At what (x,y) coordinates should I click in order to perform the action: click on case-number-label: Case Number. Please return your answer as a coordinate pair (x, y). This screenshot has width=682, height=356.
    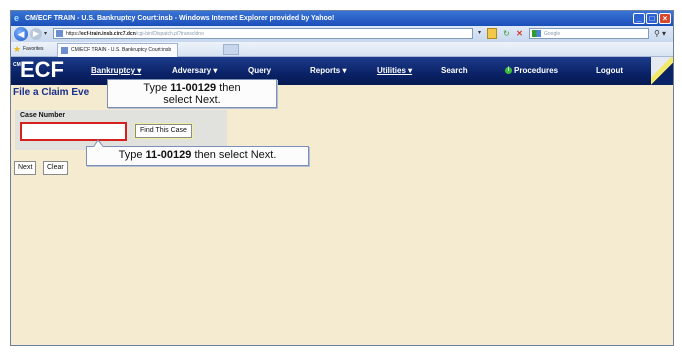
    Looking at the image, I should click on (43, 115).